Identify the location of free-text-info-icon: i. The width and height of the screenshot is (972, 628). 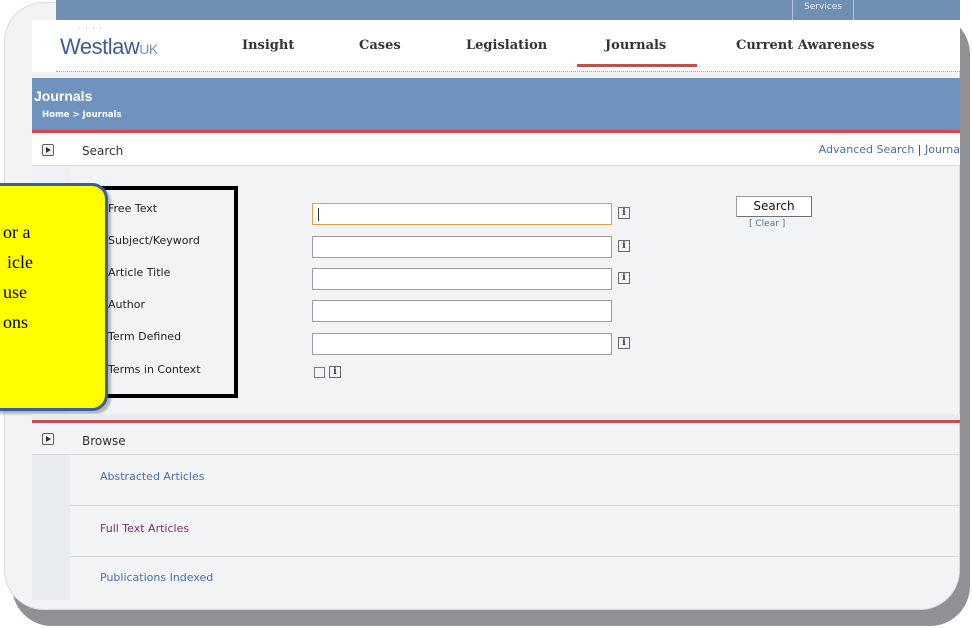
(624, 213).